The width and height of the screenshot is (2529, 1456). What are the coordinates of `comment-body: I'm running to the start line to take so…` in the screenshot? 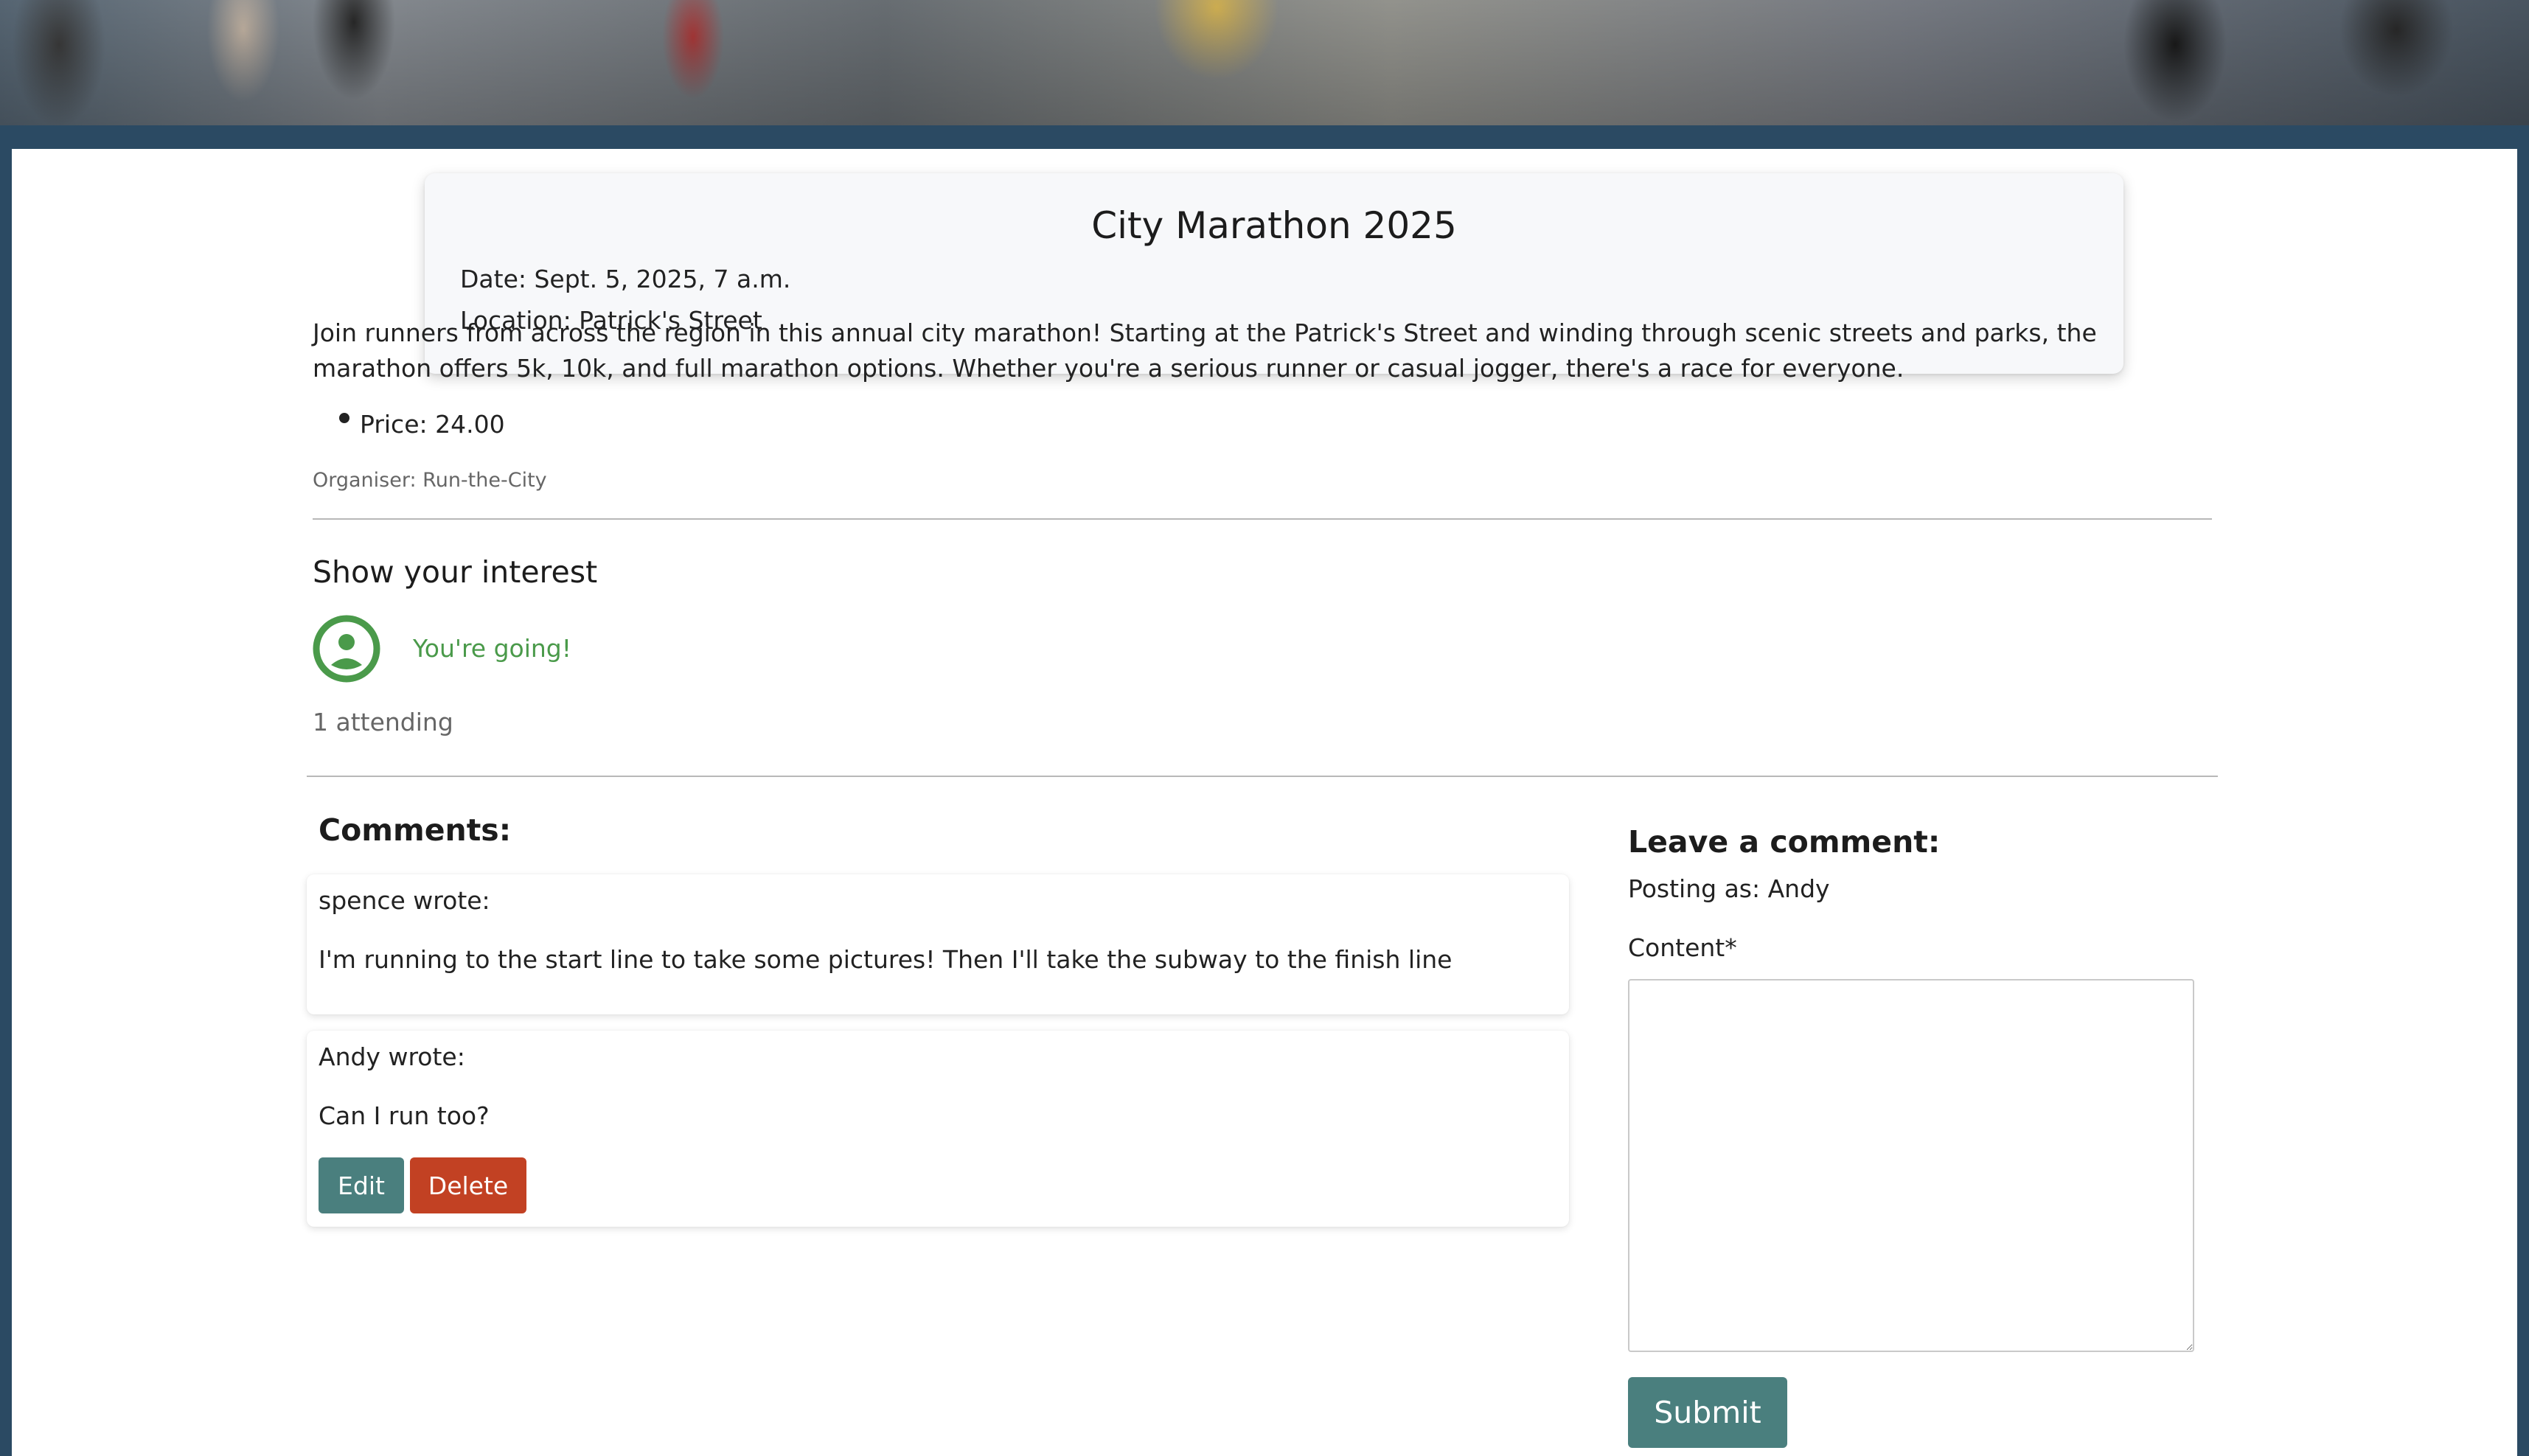 It's located at (886, 960).